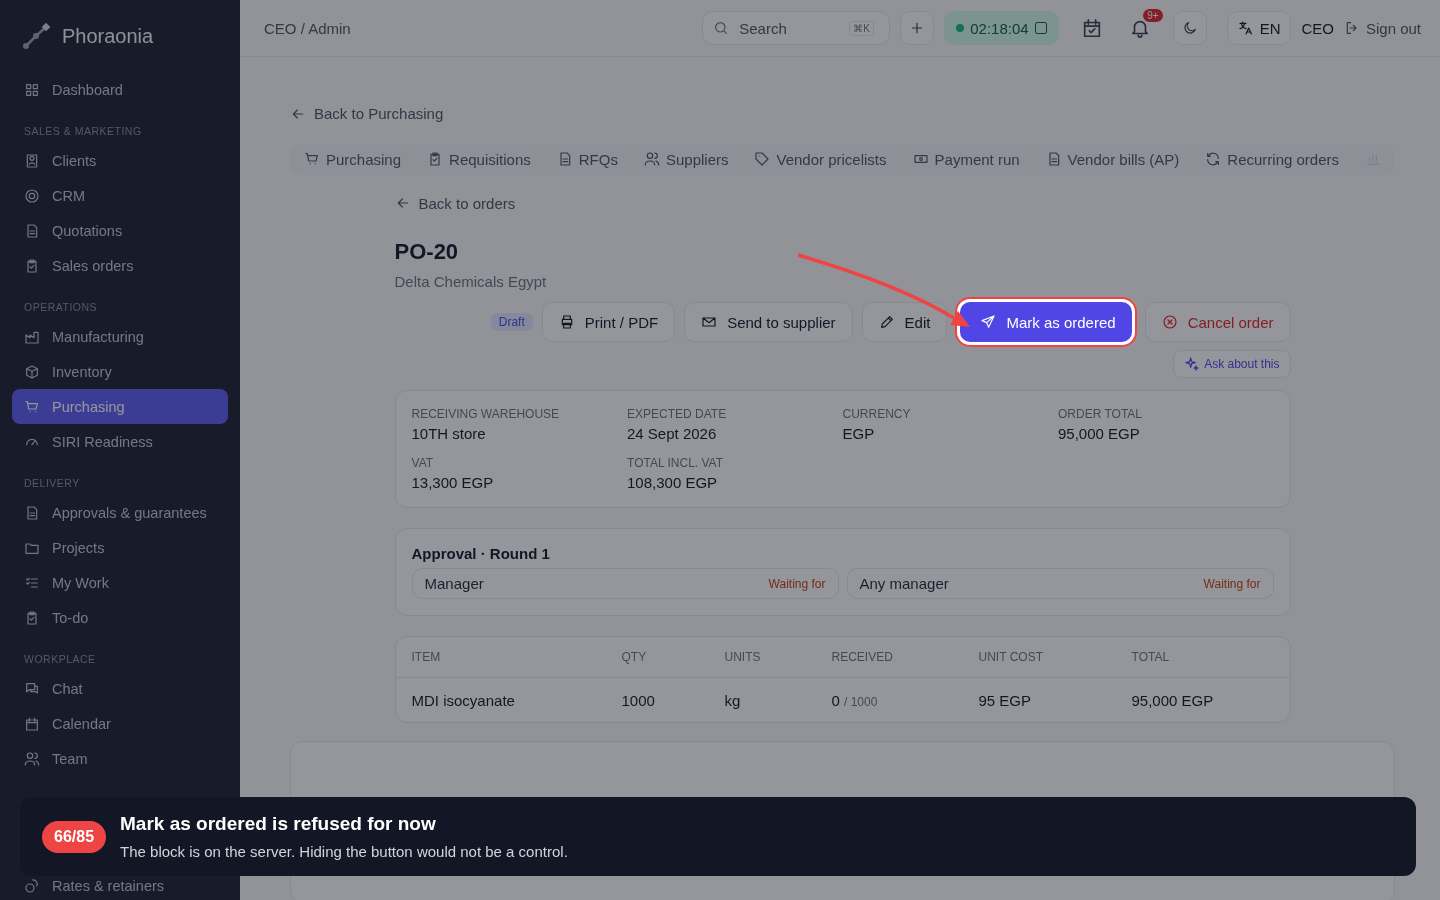 This screenshot has width=1440, height=900. I want to click on refresh-icon, so click(1213, 159).